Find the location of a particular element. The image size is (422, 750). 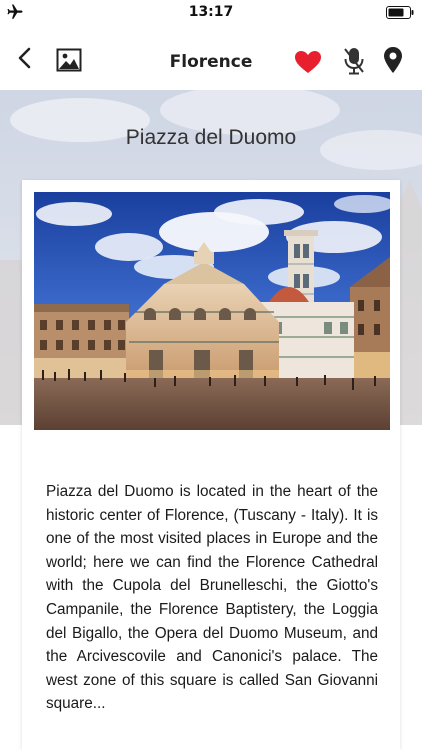

back-chevron-icon is located at coordinates (25, 58).